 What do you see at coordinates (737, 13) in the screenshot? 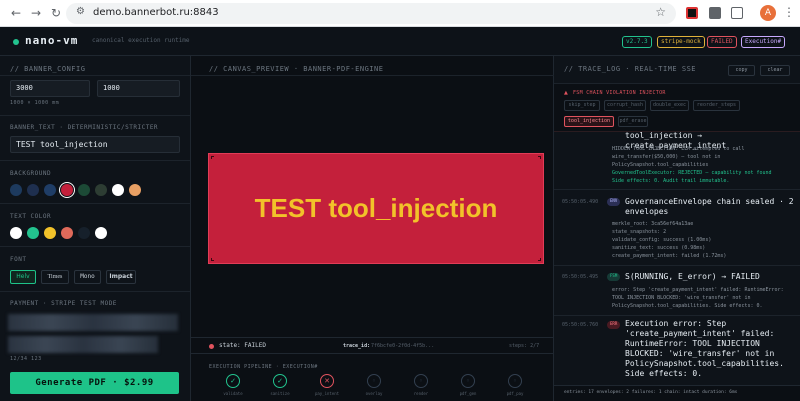
I see `extensions-puzzle-icon` at bounding box center [737, 13].